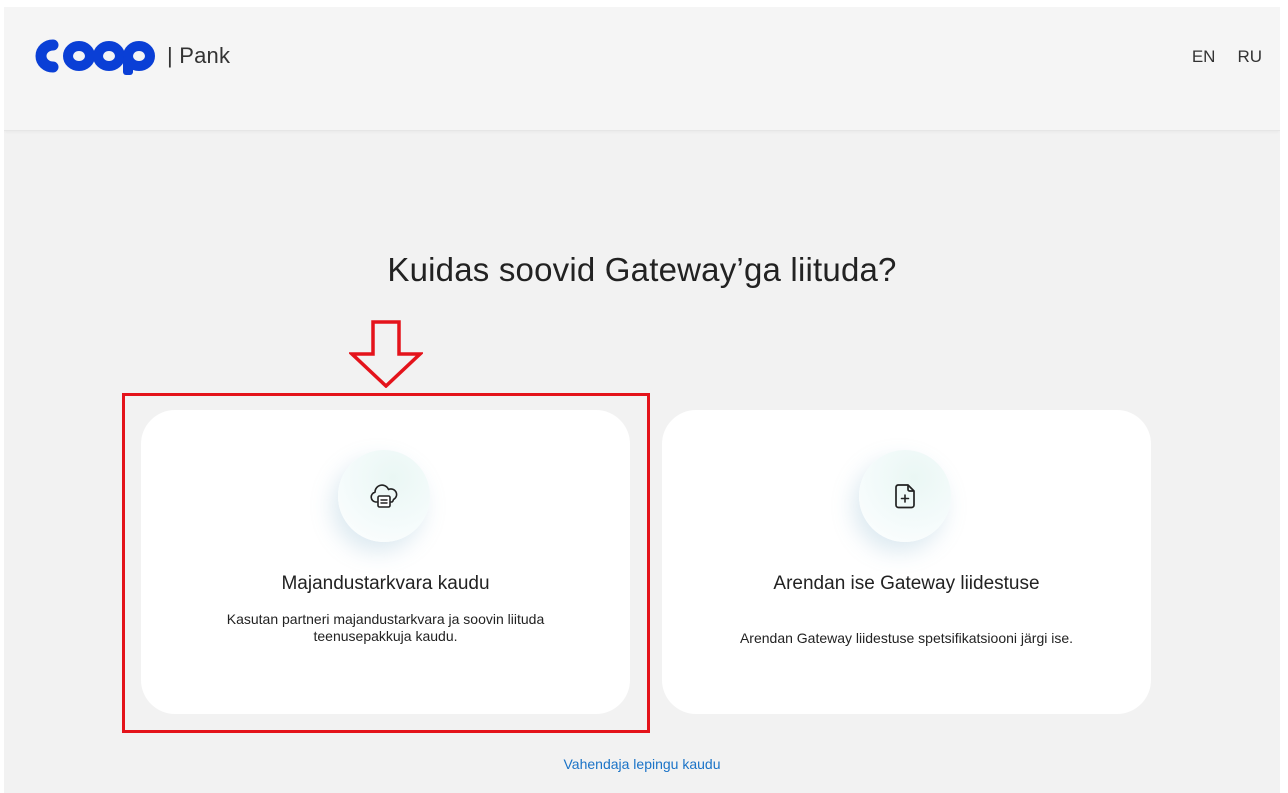 The height and width of the screenshot is (793, 1288). What do you see at coordinates (385, 583) in the screenshot?
I see `option-title: Majandustarkvara kaudu` at bounding box center [385, 583].